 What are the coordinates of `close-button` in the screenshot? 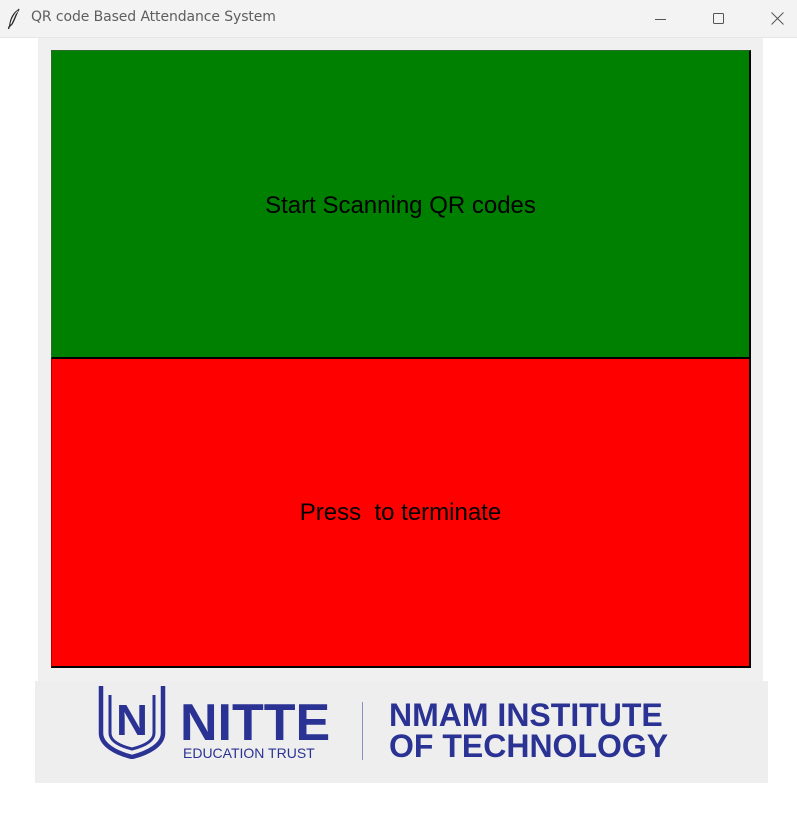 It's located at (772, 18).